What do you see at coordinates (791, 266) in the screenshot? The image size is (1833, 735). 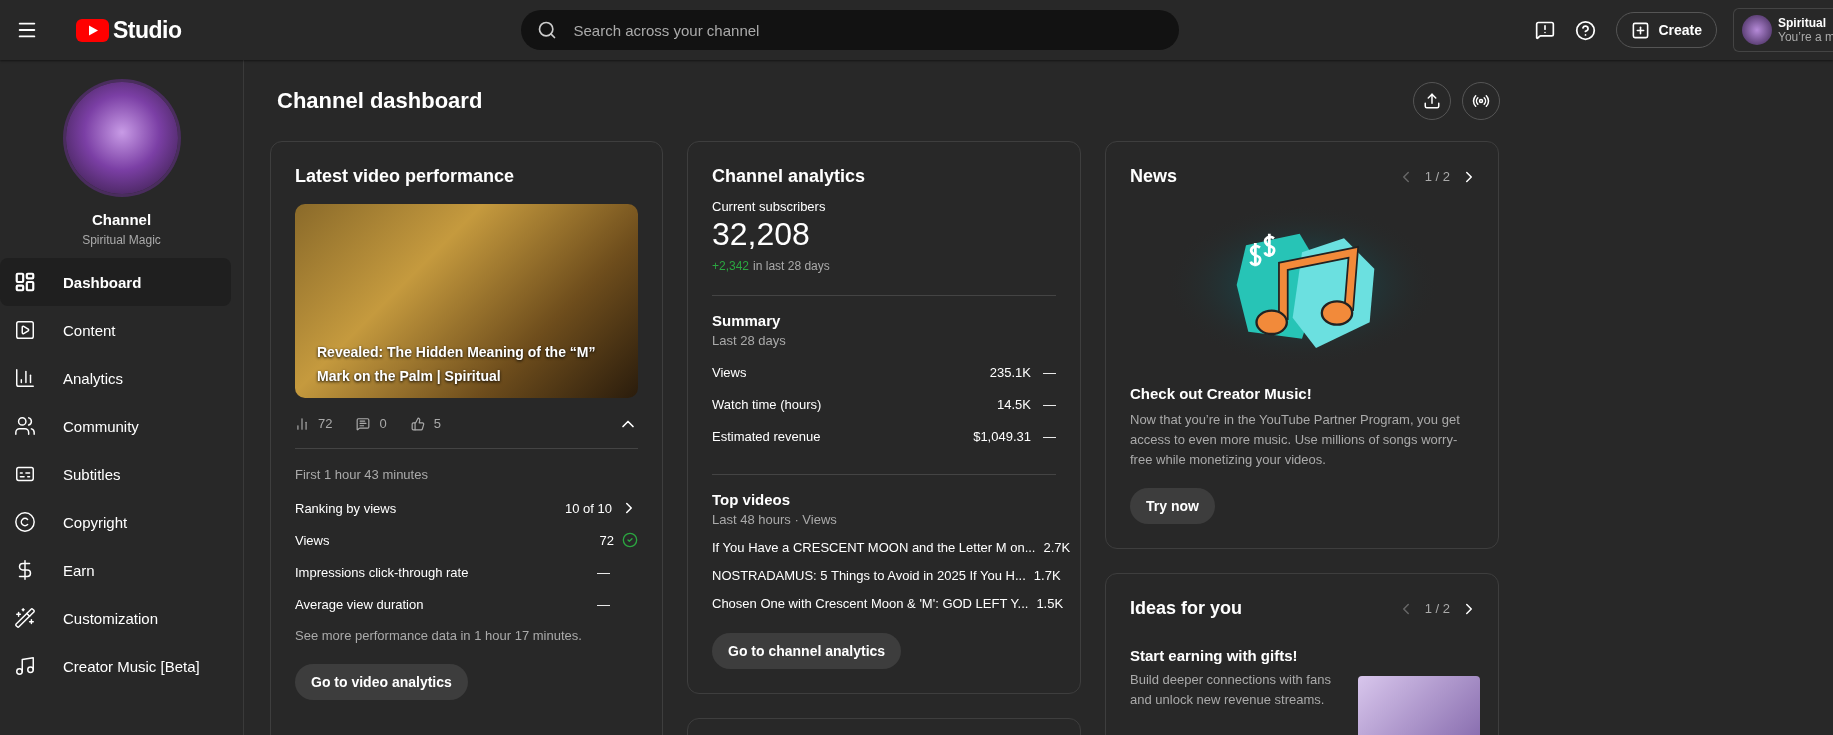 I see `change-period: in last 28 days` at bounding box center [791, 266].